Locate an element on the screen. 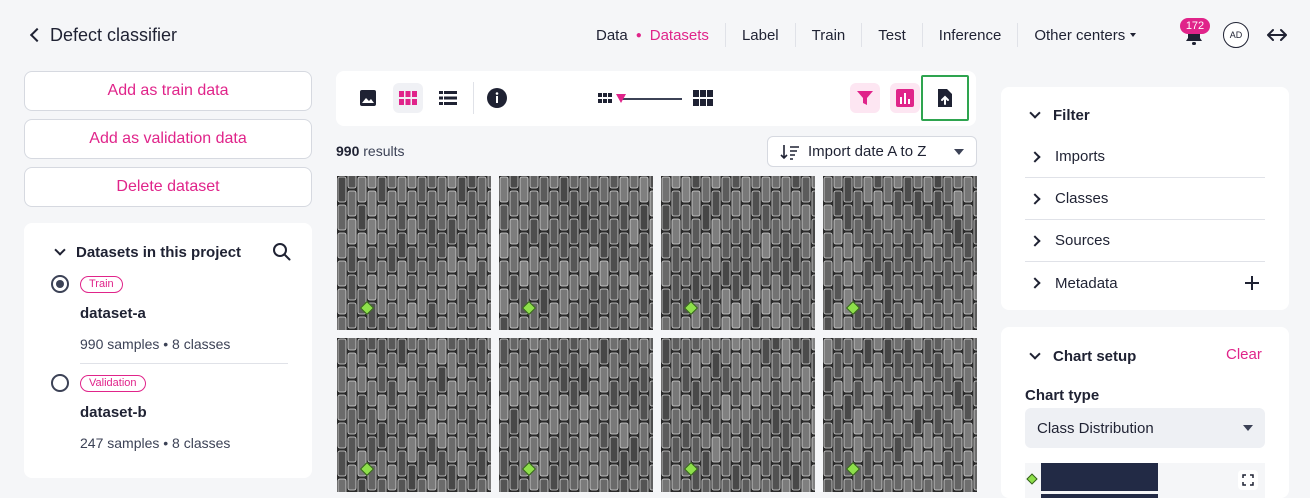 The height and width of the screenshot is (498, 1310). chart-button is located at coordinates (905, 98).